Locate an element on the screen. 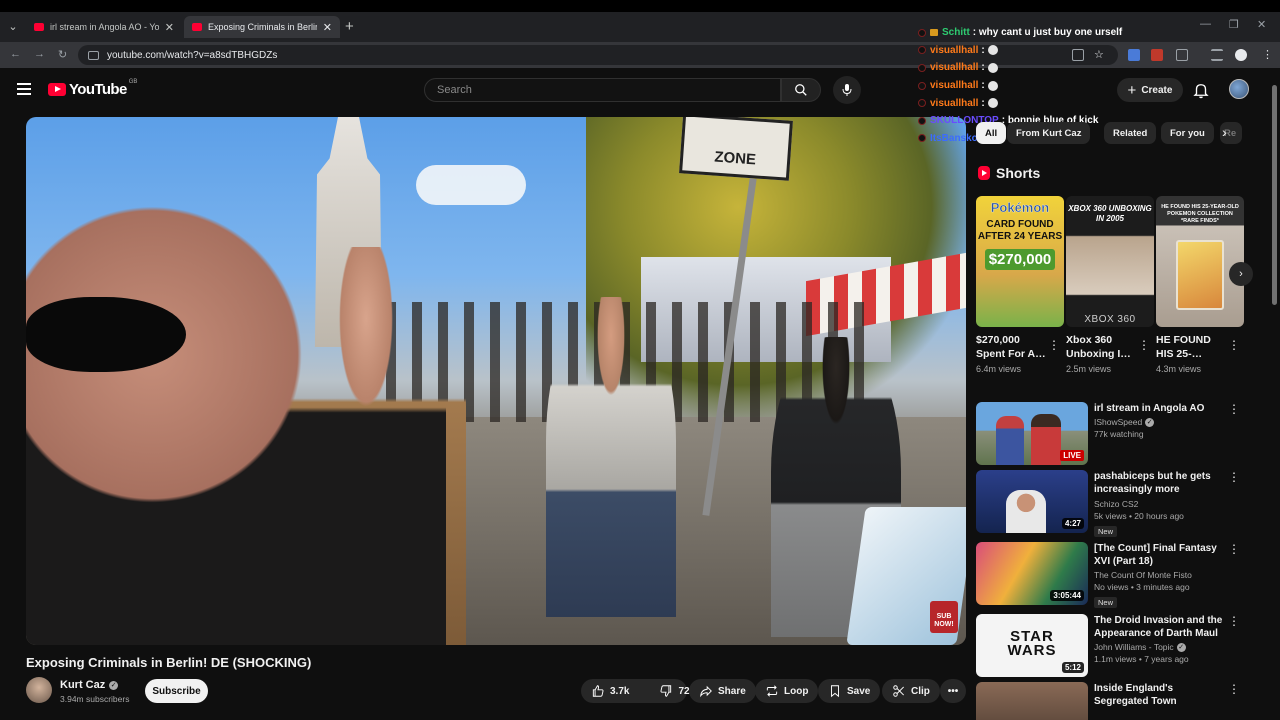  video-thumbnail: LIVE is located at coordinates (1032, 433).